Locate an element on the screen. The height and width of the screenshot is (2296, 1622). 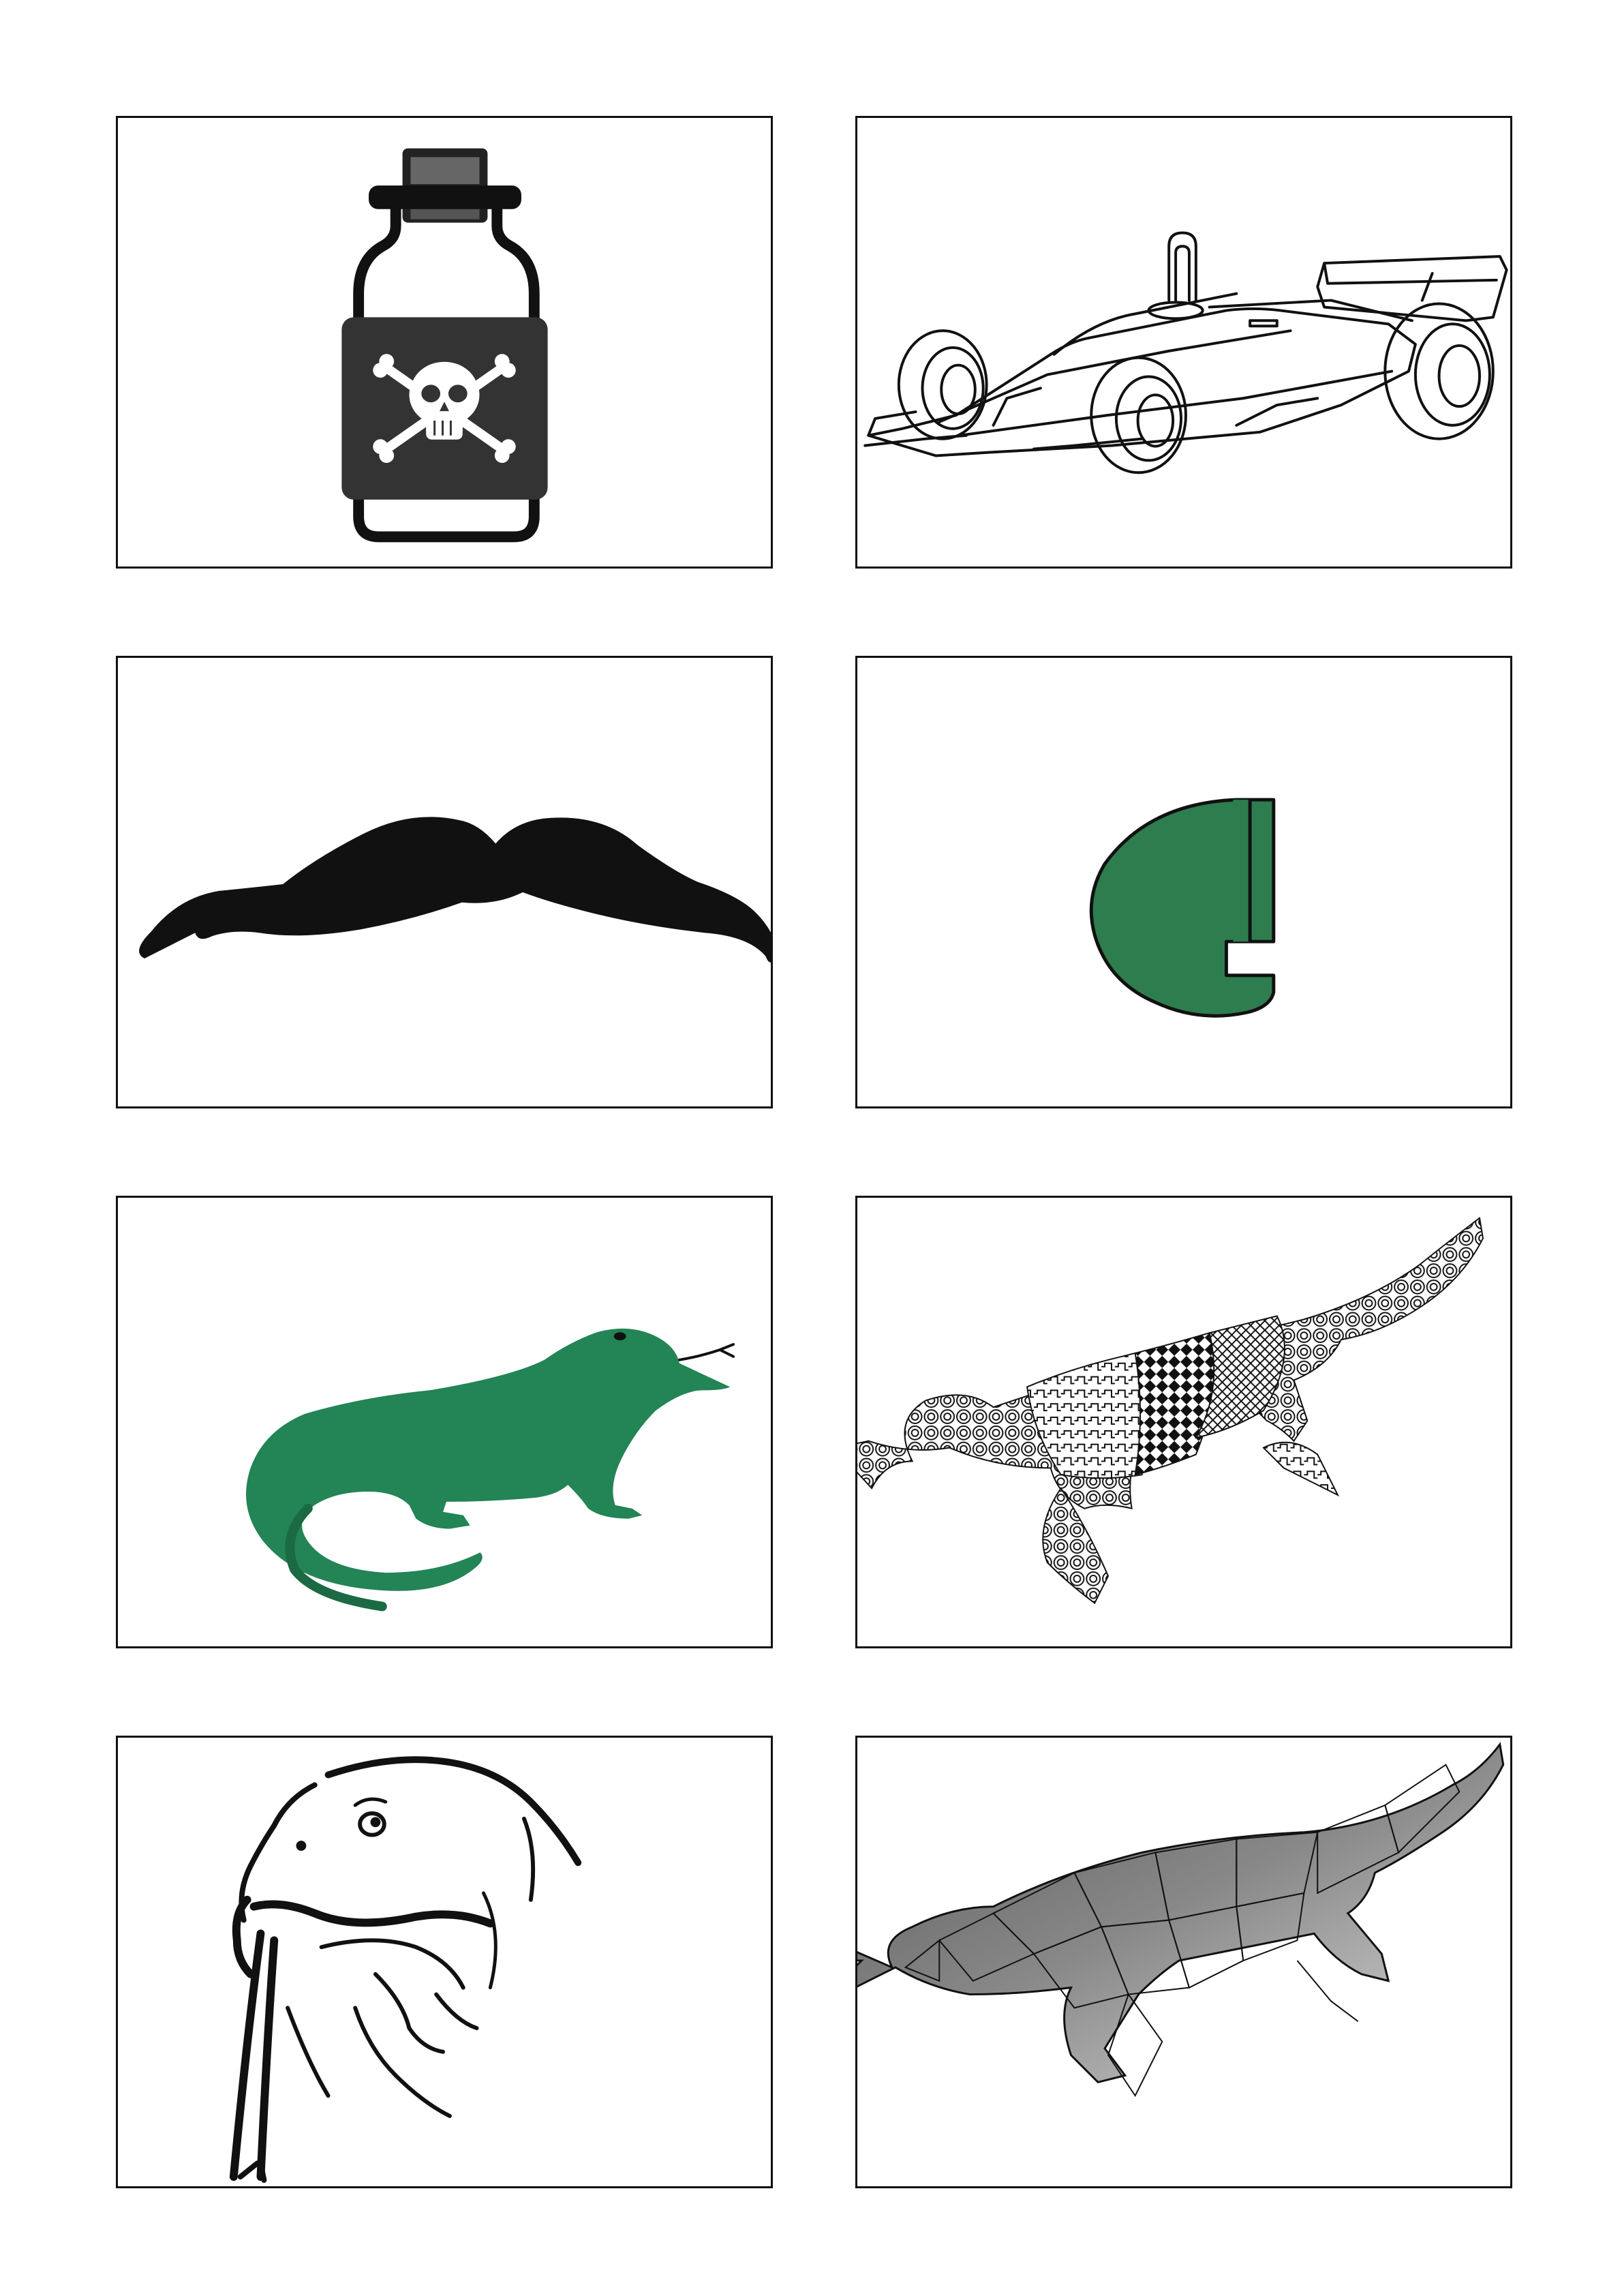
poison-bottle-icon is located at coordinates (445, 345).